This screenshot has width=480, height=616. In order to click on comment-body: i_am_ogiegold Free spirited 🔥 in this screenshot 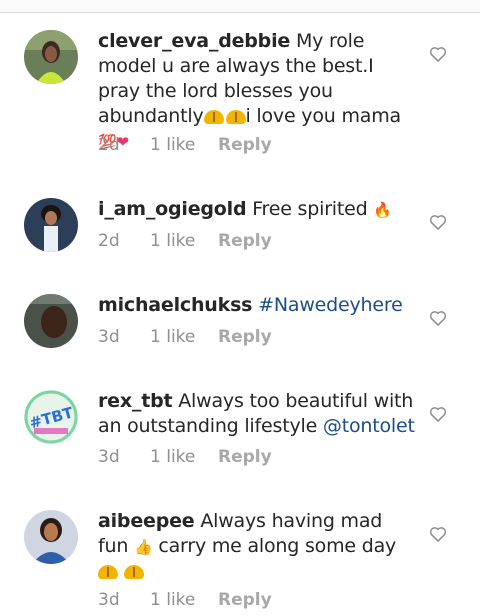, I will do `click(257, 209)`.